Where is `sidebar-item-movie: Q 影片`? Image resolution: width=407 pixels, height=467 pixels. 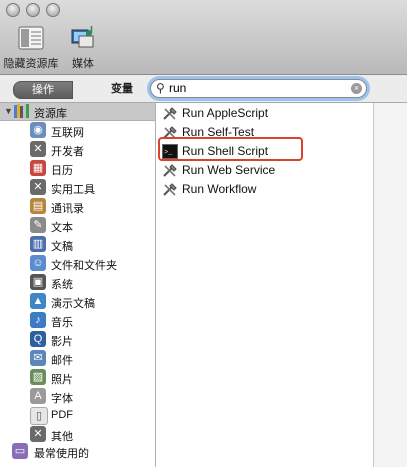
sidebar-item-movie: Q 影片 is located at coordinates (77, 339).